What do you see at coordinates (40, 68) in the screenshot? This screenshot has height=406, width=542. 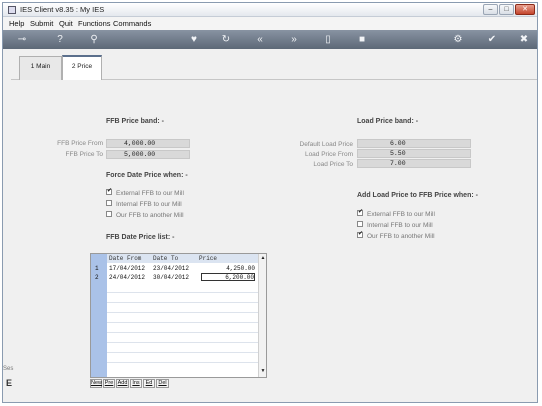 I see `tab-main: 1 Main` at bounding box center [40, 68].